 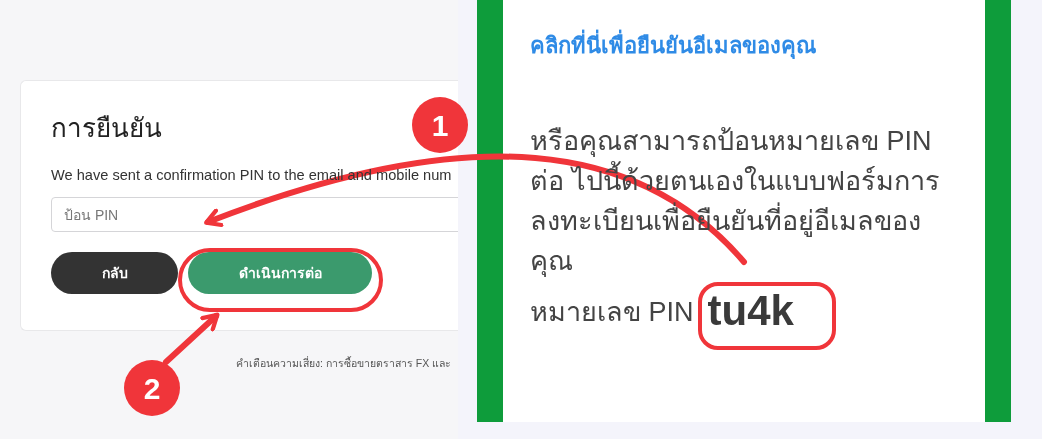 I want to click on back-button: กลับ, so click(x=114, y=273).